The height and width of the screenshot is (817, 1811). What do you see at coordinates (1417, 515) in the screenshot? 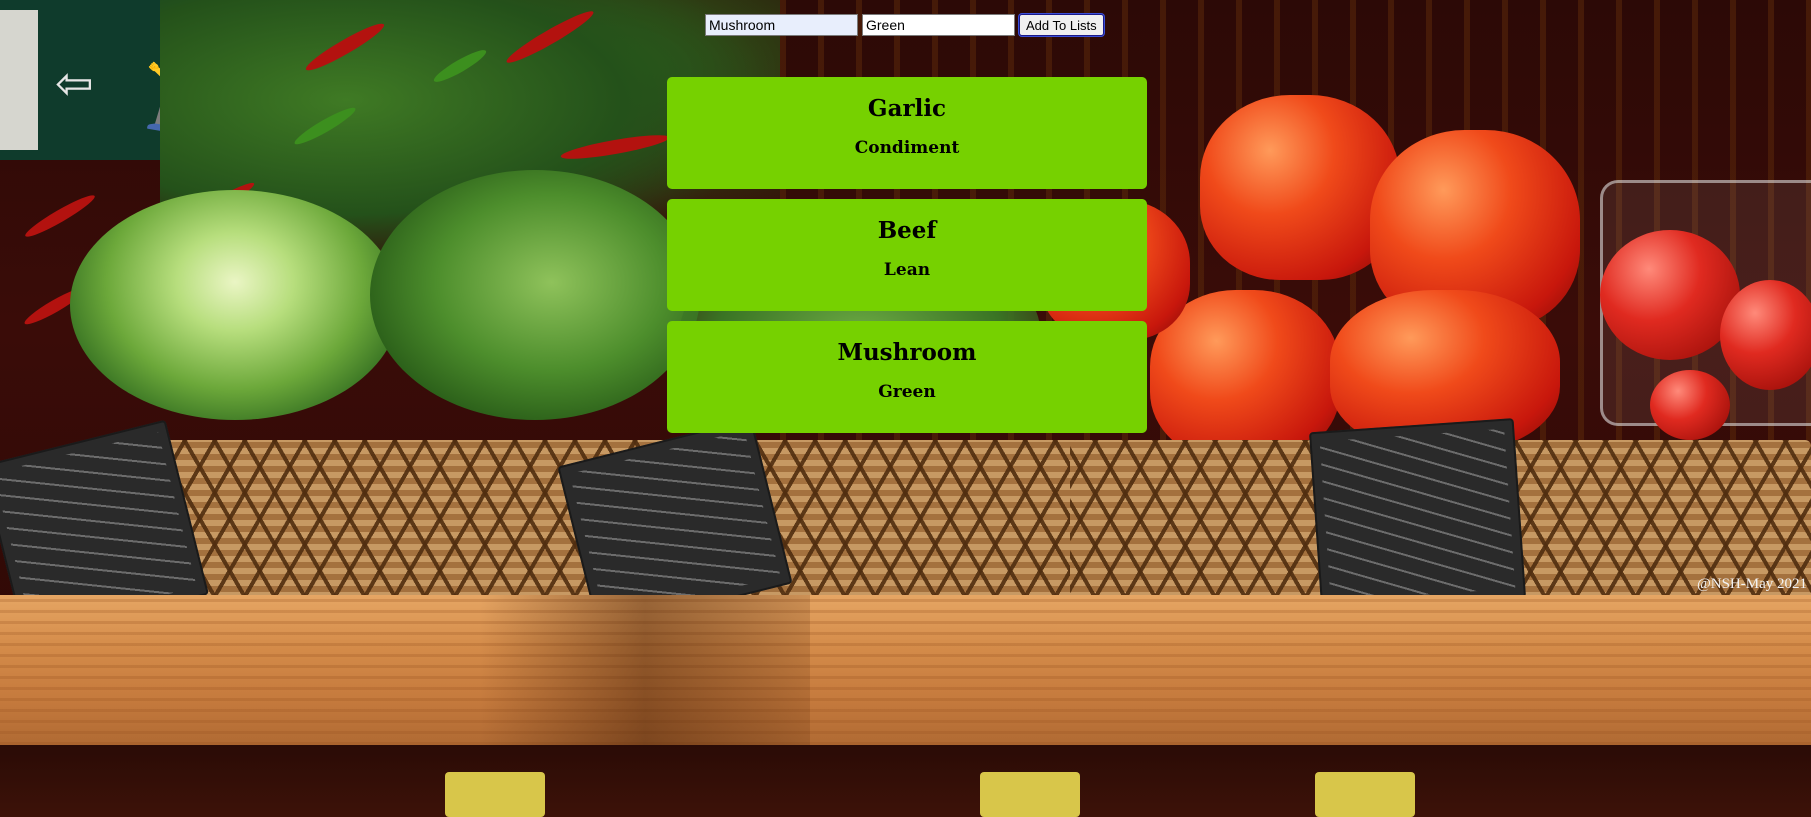
I see `price-chalkboard` at bounding box center [1417, 515].